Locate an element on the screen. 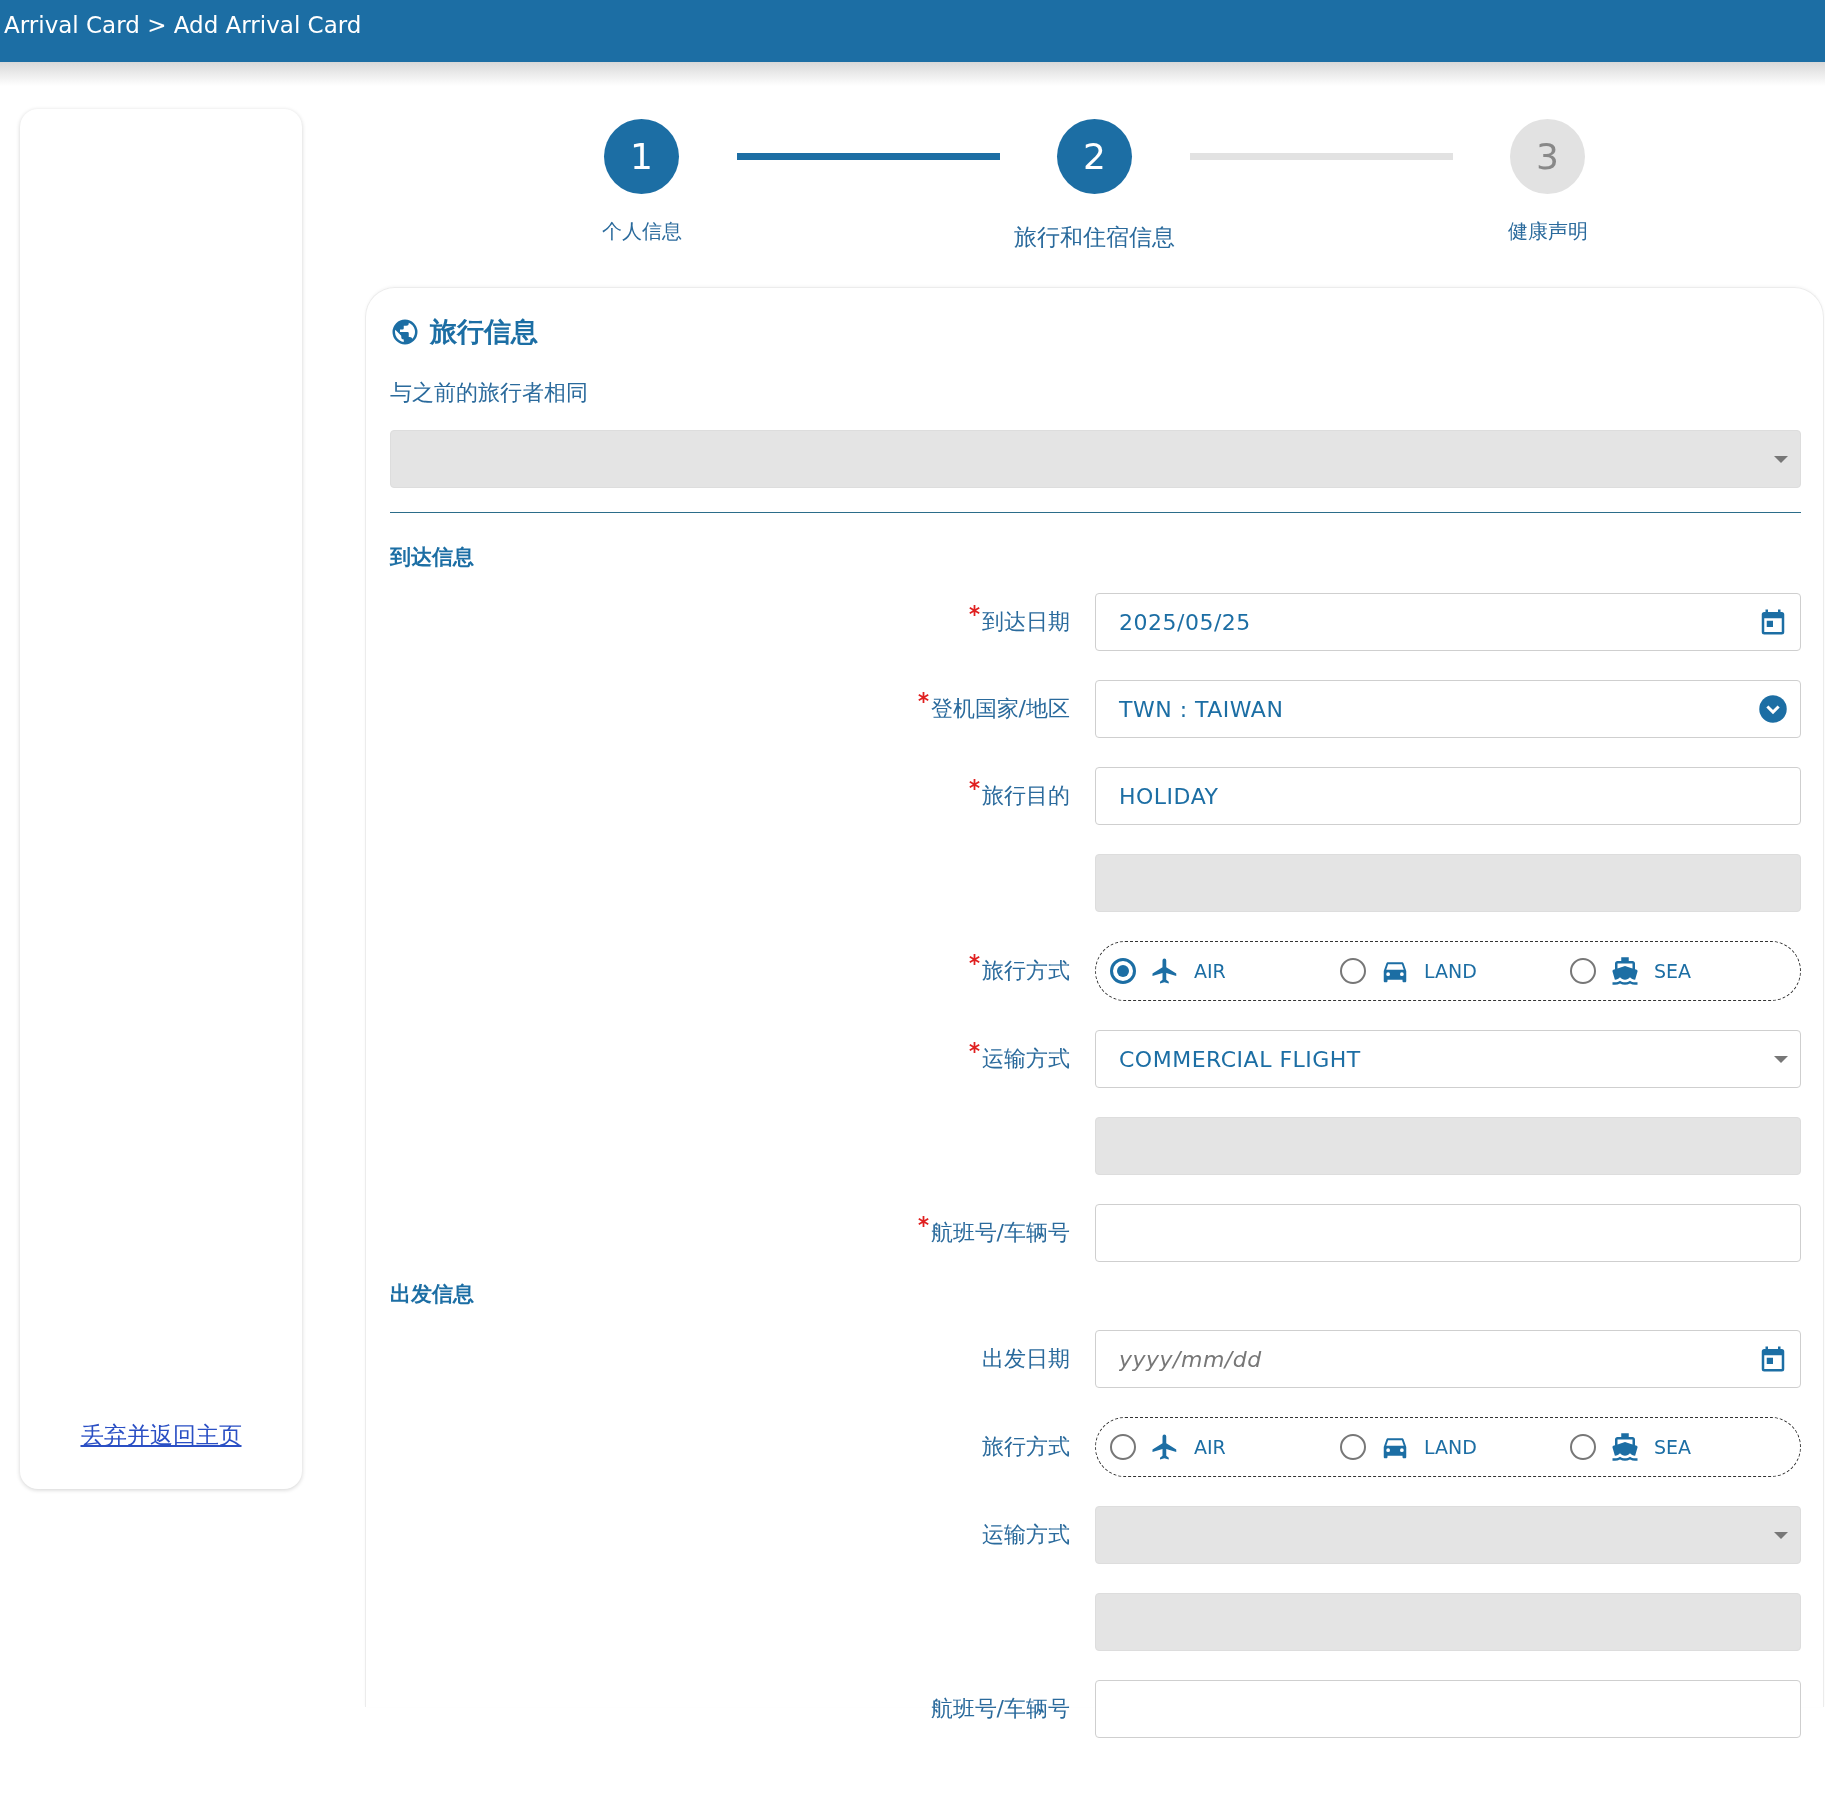 The height and width of the screenshot is (1809, 1825). discard-link: 丢弃并返回主页 is located at coordinates (161, 1435).